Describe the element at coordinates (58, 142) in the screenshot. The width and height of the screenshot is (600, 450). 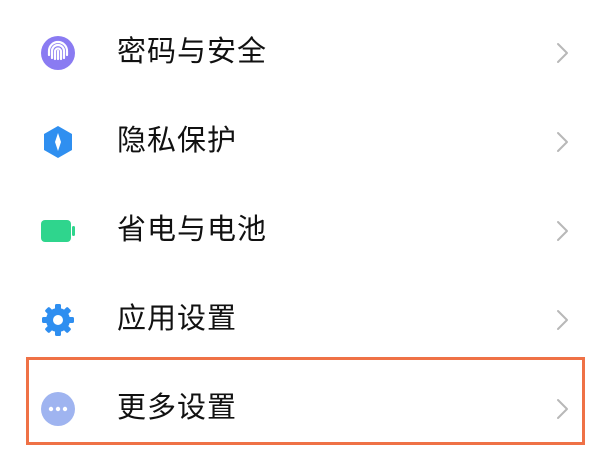
I see `privacy-shield-icon` at that location.